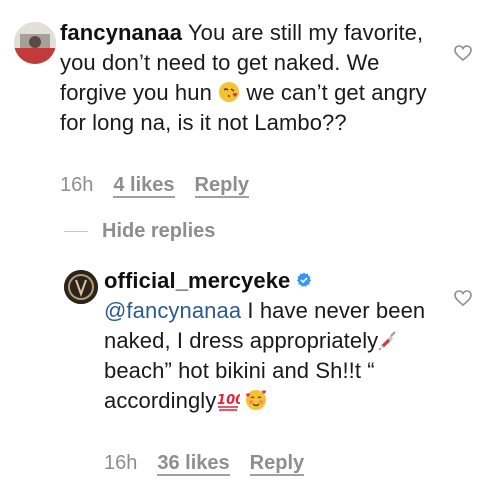 The image size is (479, 495). I want to click on hundred-points-emoji-icon: 100, so click(230, 400).